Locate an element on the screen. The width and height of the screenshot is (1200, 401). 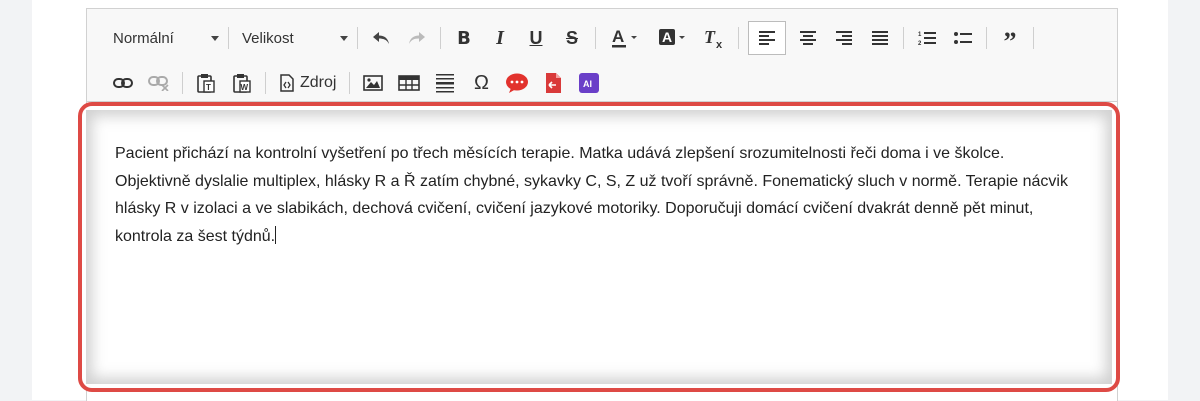
size-dropdown-label: Velikost is located at coordinates (268, 38).